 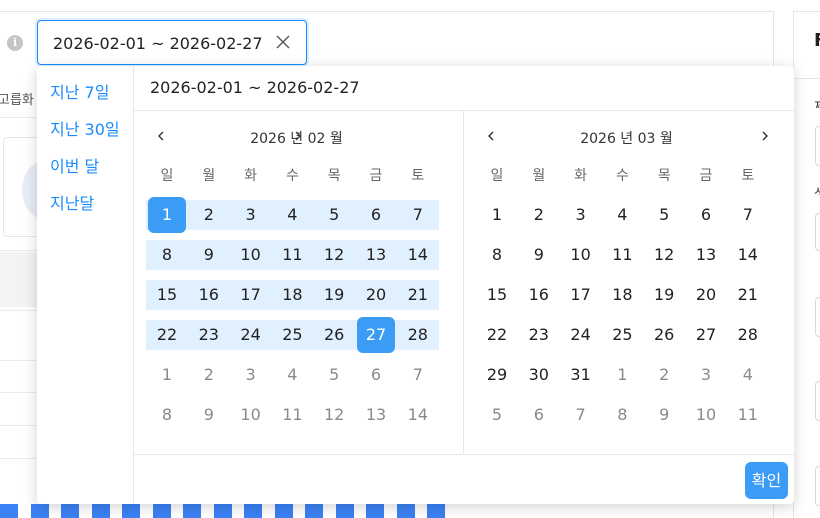 What do you see at coordinates (85, 128) in the screenshot?
I see `shortcut-last-30-days: 지난 30일` at bounding box center [85, 128].